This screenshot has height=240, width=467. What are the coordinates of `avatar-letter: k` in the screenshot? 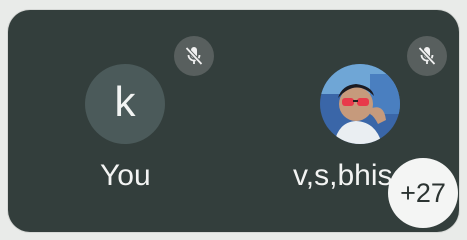 It's located at (125, 101).